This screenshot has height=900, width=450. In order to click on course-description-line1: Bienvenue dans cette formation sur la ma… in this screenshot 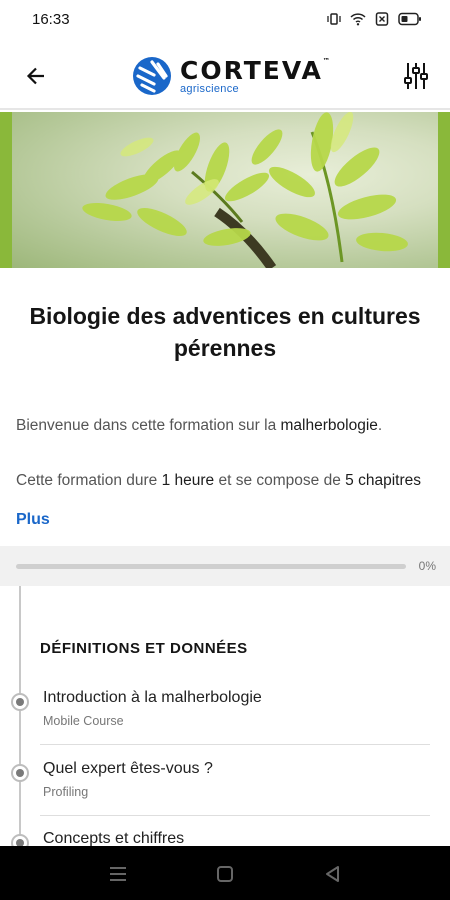, I will do `click(199, 425)`.